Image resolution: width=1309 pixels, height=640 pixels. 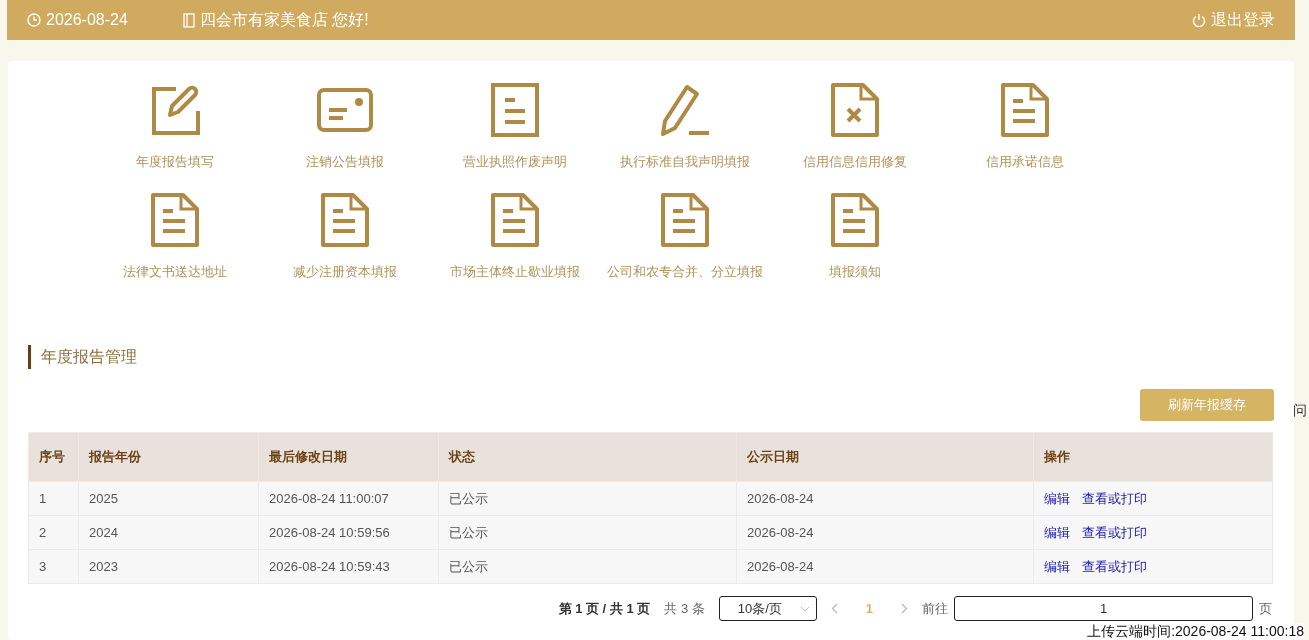 What do you see at coordinates (1233, 20) in the screenshot?
I see `logout-button: 退出登录` at bounding box center [1233, 20].